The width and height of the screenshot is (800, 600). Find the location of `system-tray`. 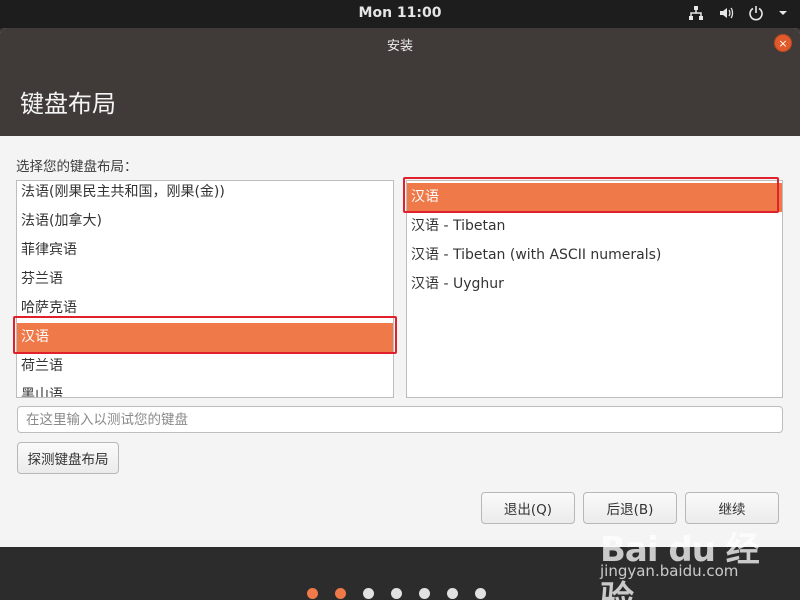

system-tray is located at coordinates (738, 13).